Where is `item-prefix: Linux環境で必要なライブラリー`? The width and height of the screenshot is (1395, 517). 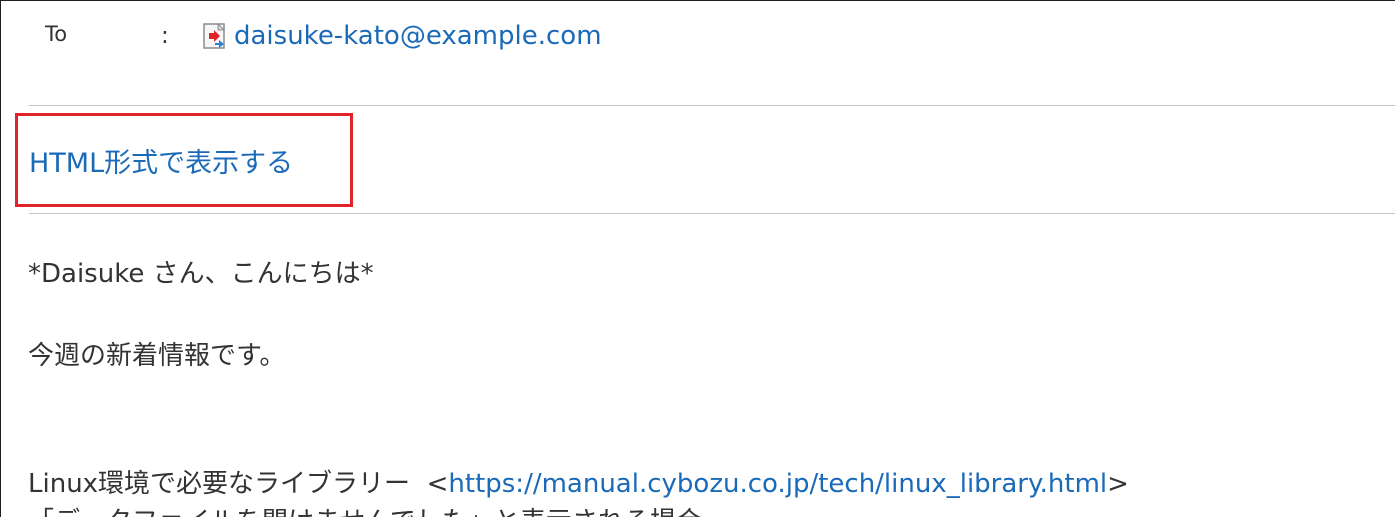
item-prefix: Linux環境で必要なライブラリー is located at coordinates (219, 484).